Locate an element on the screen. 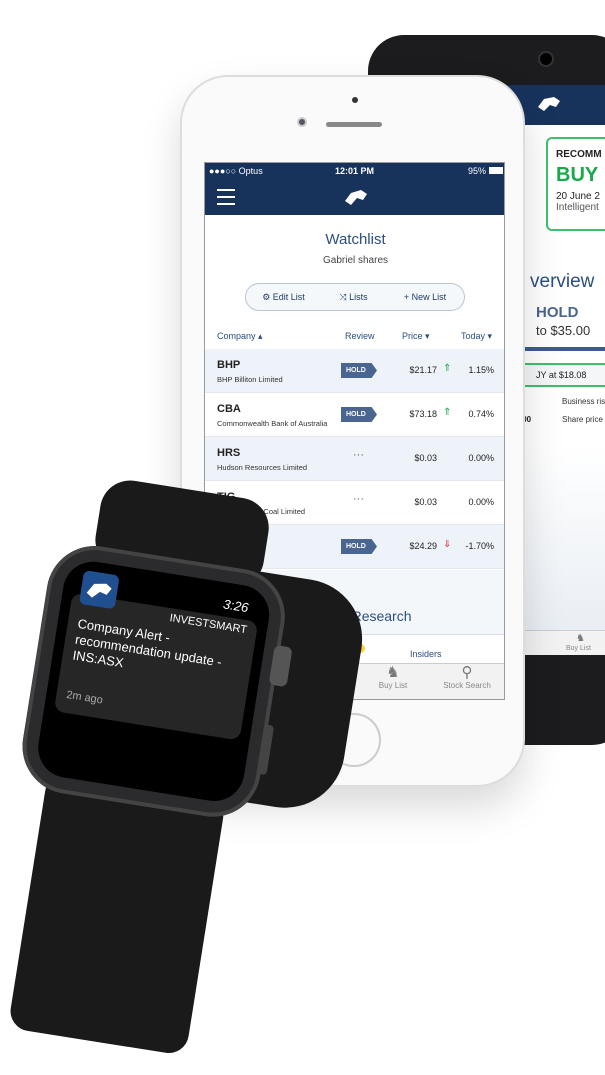 This screenshot has width=605, height=1075. company-name: Commonwealth Bank of Australia is located at coordinates (272, 423).